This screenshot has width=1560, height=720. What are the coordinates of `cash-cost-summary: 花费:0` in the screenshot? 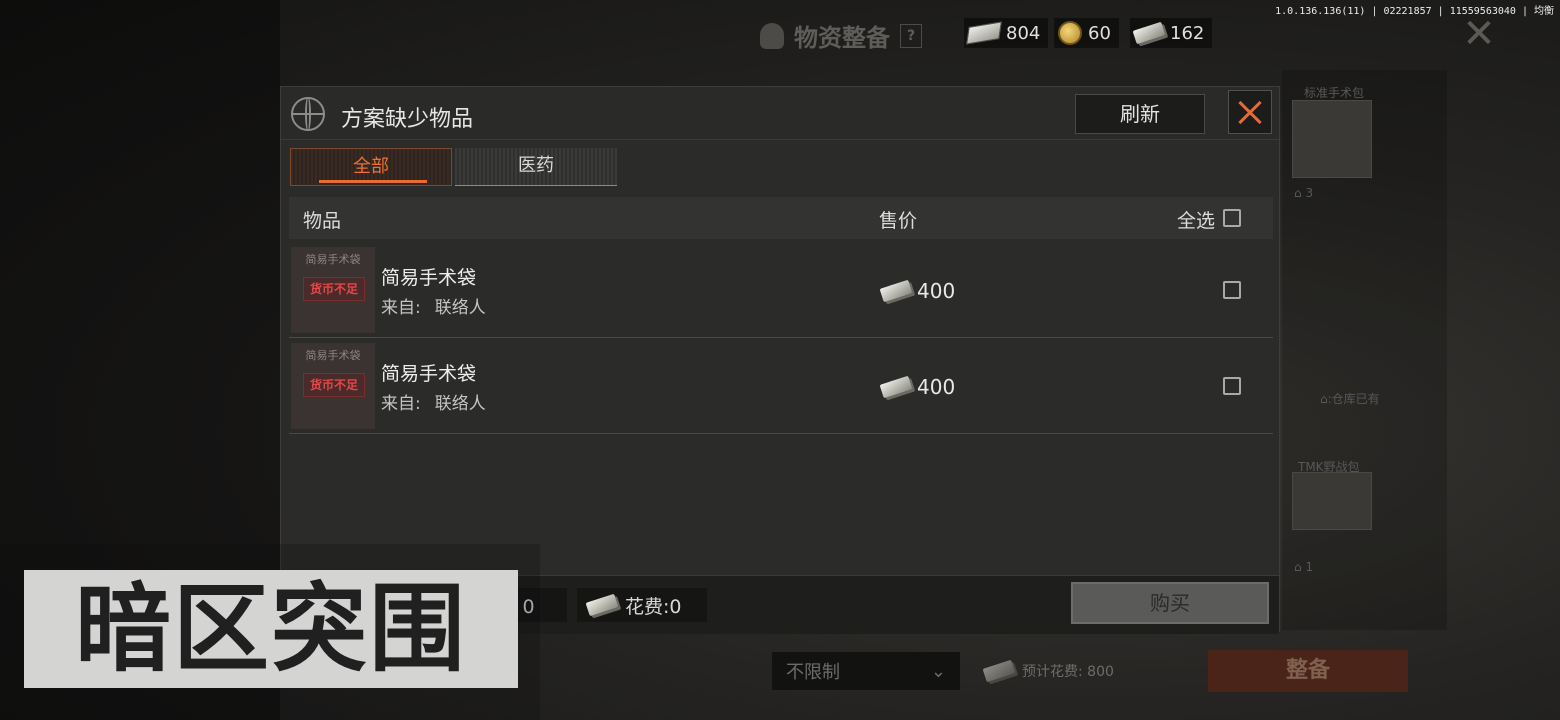 It's located at (642, 605).